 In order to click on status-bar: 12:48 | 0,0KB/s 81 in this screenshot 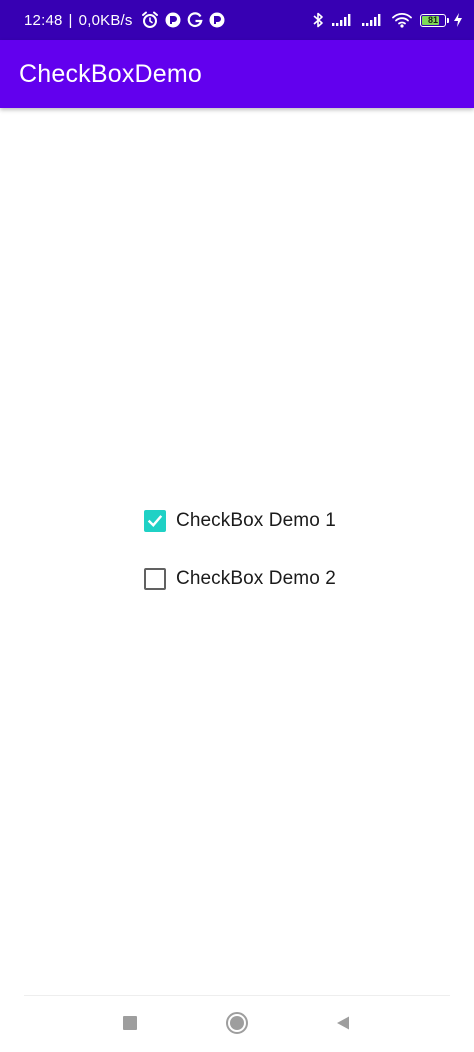, I will do `click(237, 20)`.